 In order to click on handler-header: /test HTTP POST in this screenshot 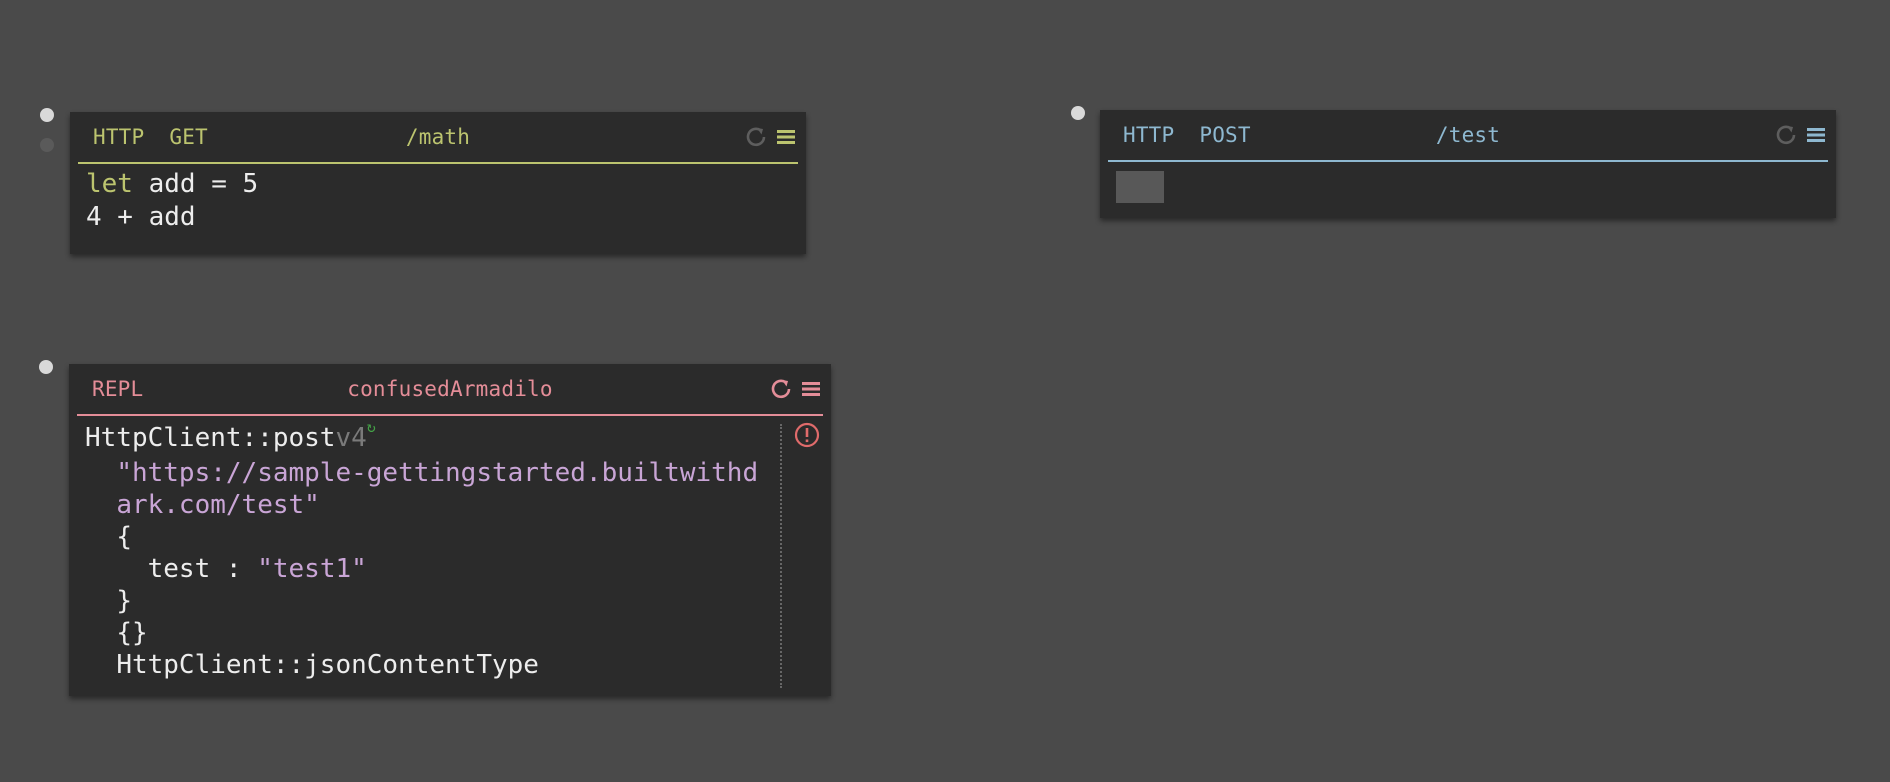, I will do `click(1468, 135)`.